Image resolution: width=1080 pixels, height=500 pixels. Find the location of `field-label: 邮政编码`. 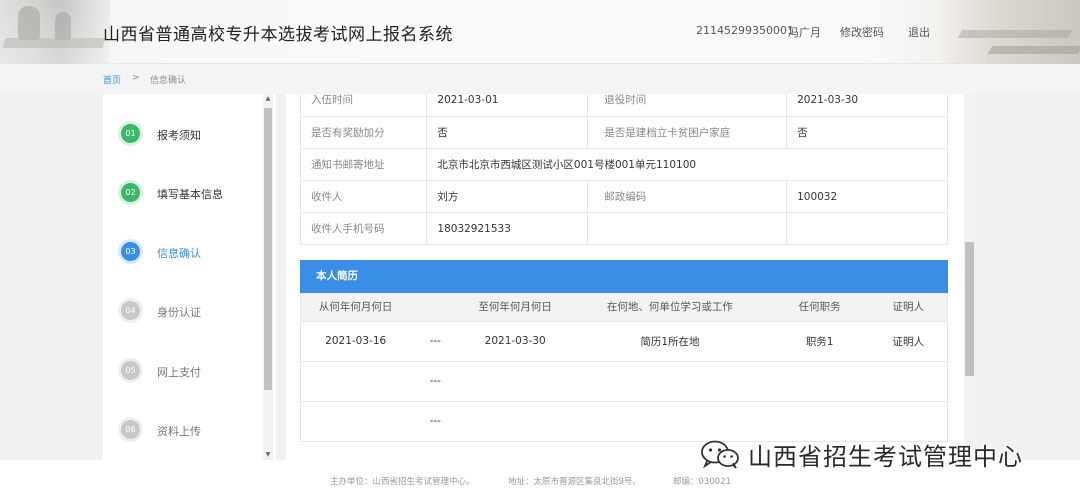

field-label: 邮政编码 is located at coordinates (687, 196).